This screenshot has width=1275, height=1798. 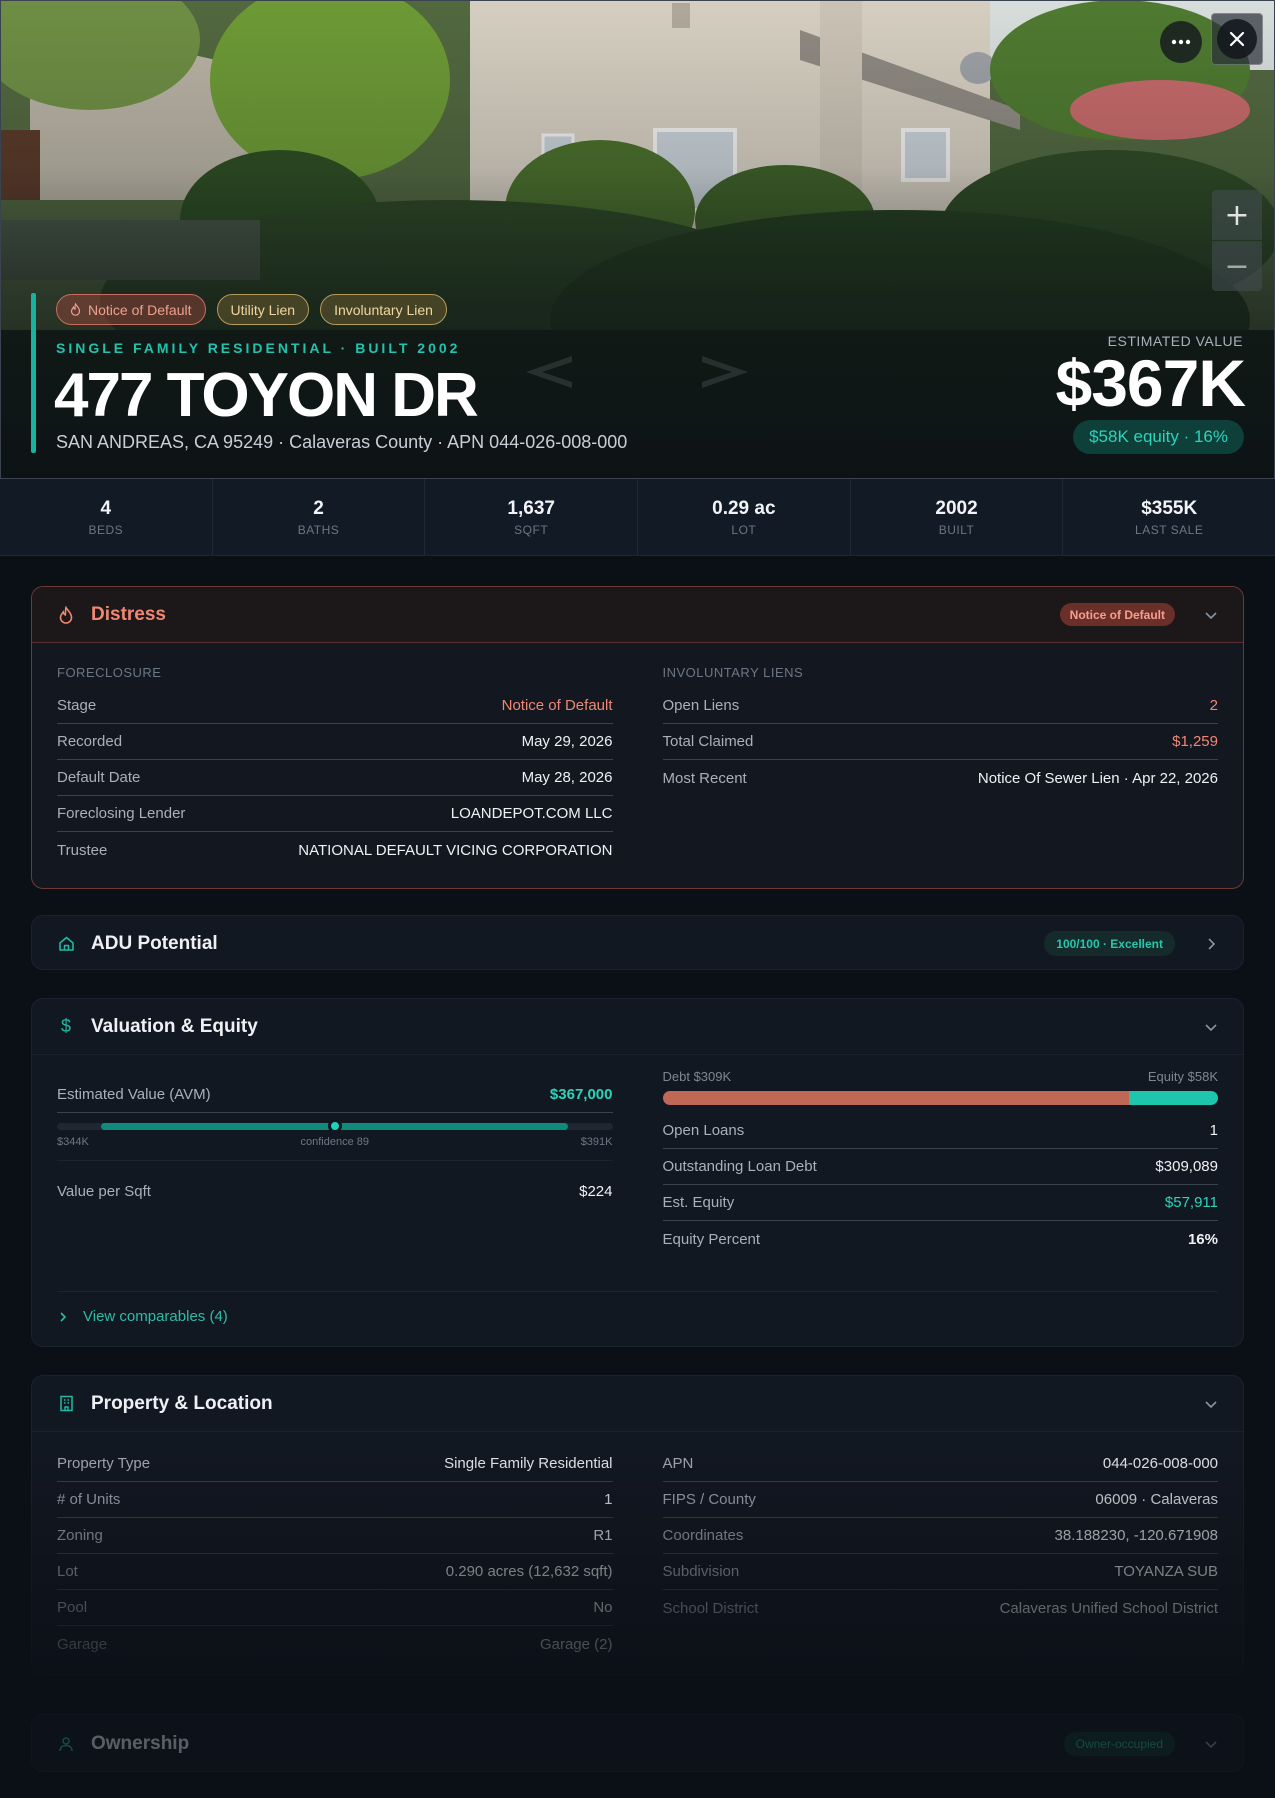 What do you see at coordinates (1119, 1744) in the screenshot?
I see `ownership-badge: Owner-occupied` at bounding box center [1119, 1744].